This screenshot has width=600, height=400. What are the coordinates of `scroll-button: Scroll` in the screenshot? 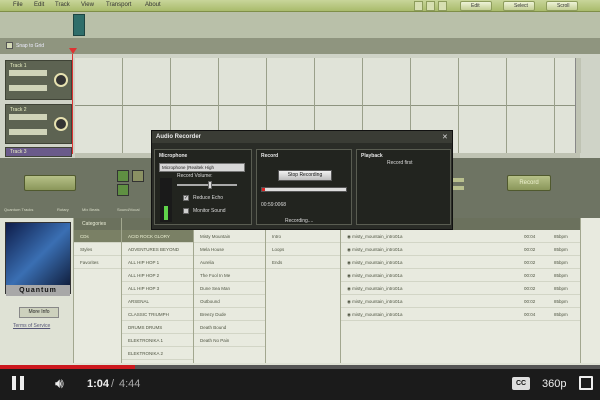 It's located at (562, 6).